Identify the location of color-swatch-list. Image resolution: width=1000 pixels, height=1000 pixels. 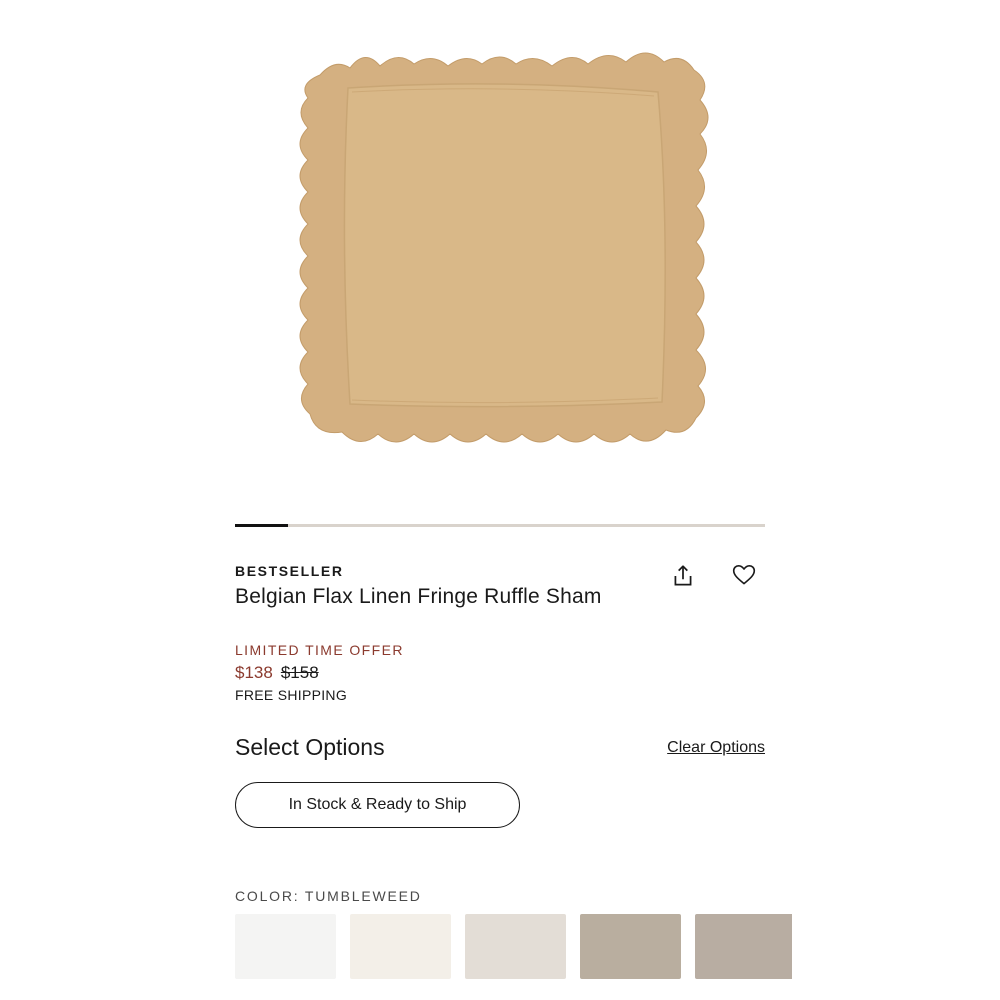
(513, 947).